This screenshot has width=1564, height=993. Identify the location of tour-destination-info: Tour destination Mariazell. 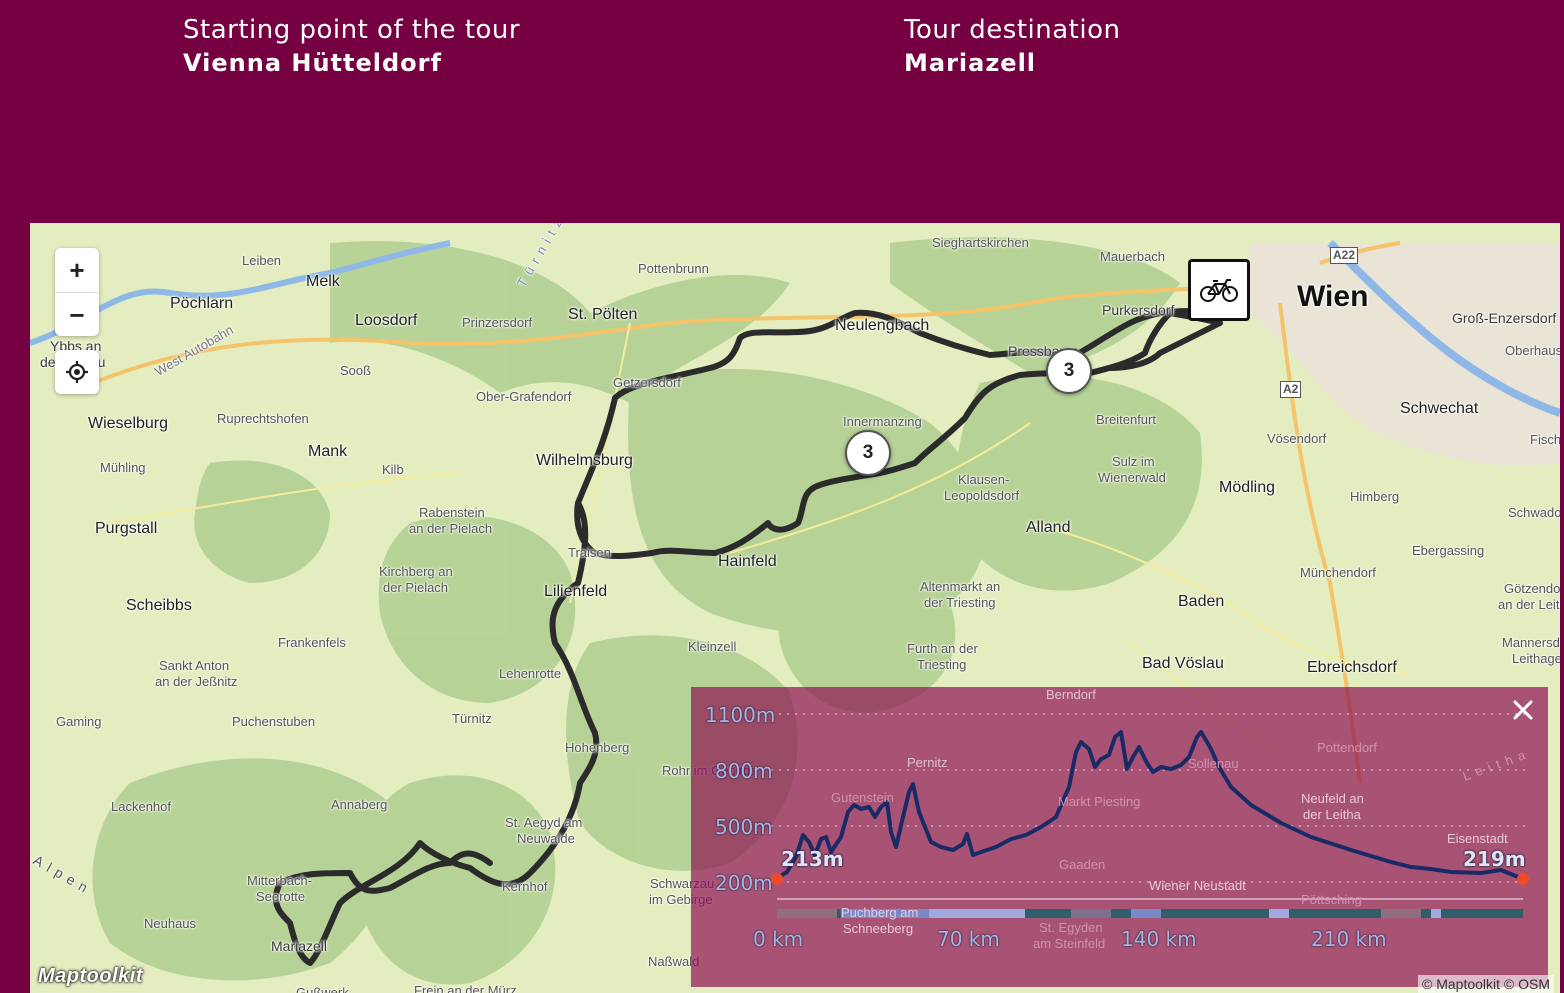
(1012, 47).